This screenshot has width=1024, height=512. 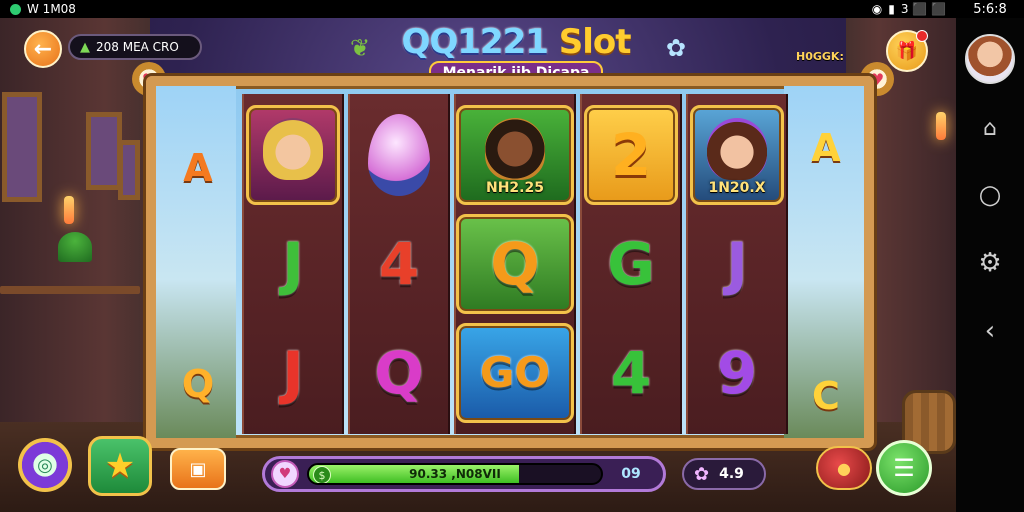 I want to click on symbol-tile: 1N20.X, so click(x=737, y=154).